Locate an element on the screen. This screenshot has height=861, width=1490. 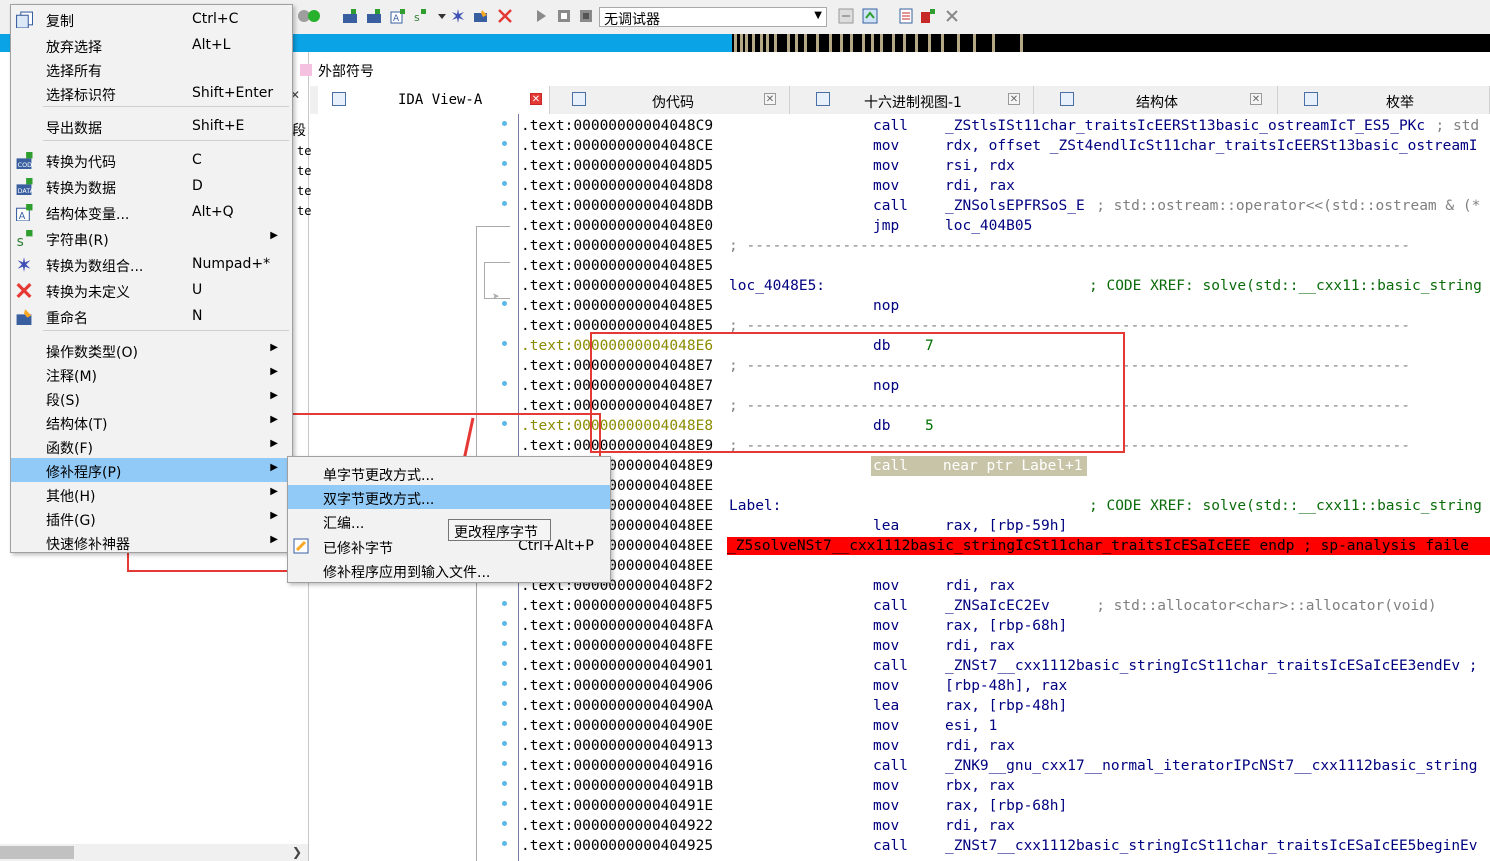
menu-item: 选择所有 is located at coordinates (151, 69).